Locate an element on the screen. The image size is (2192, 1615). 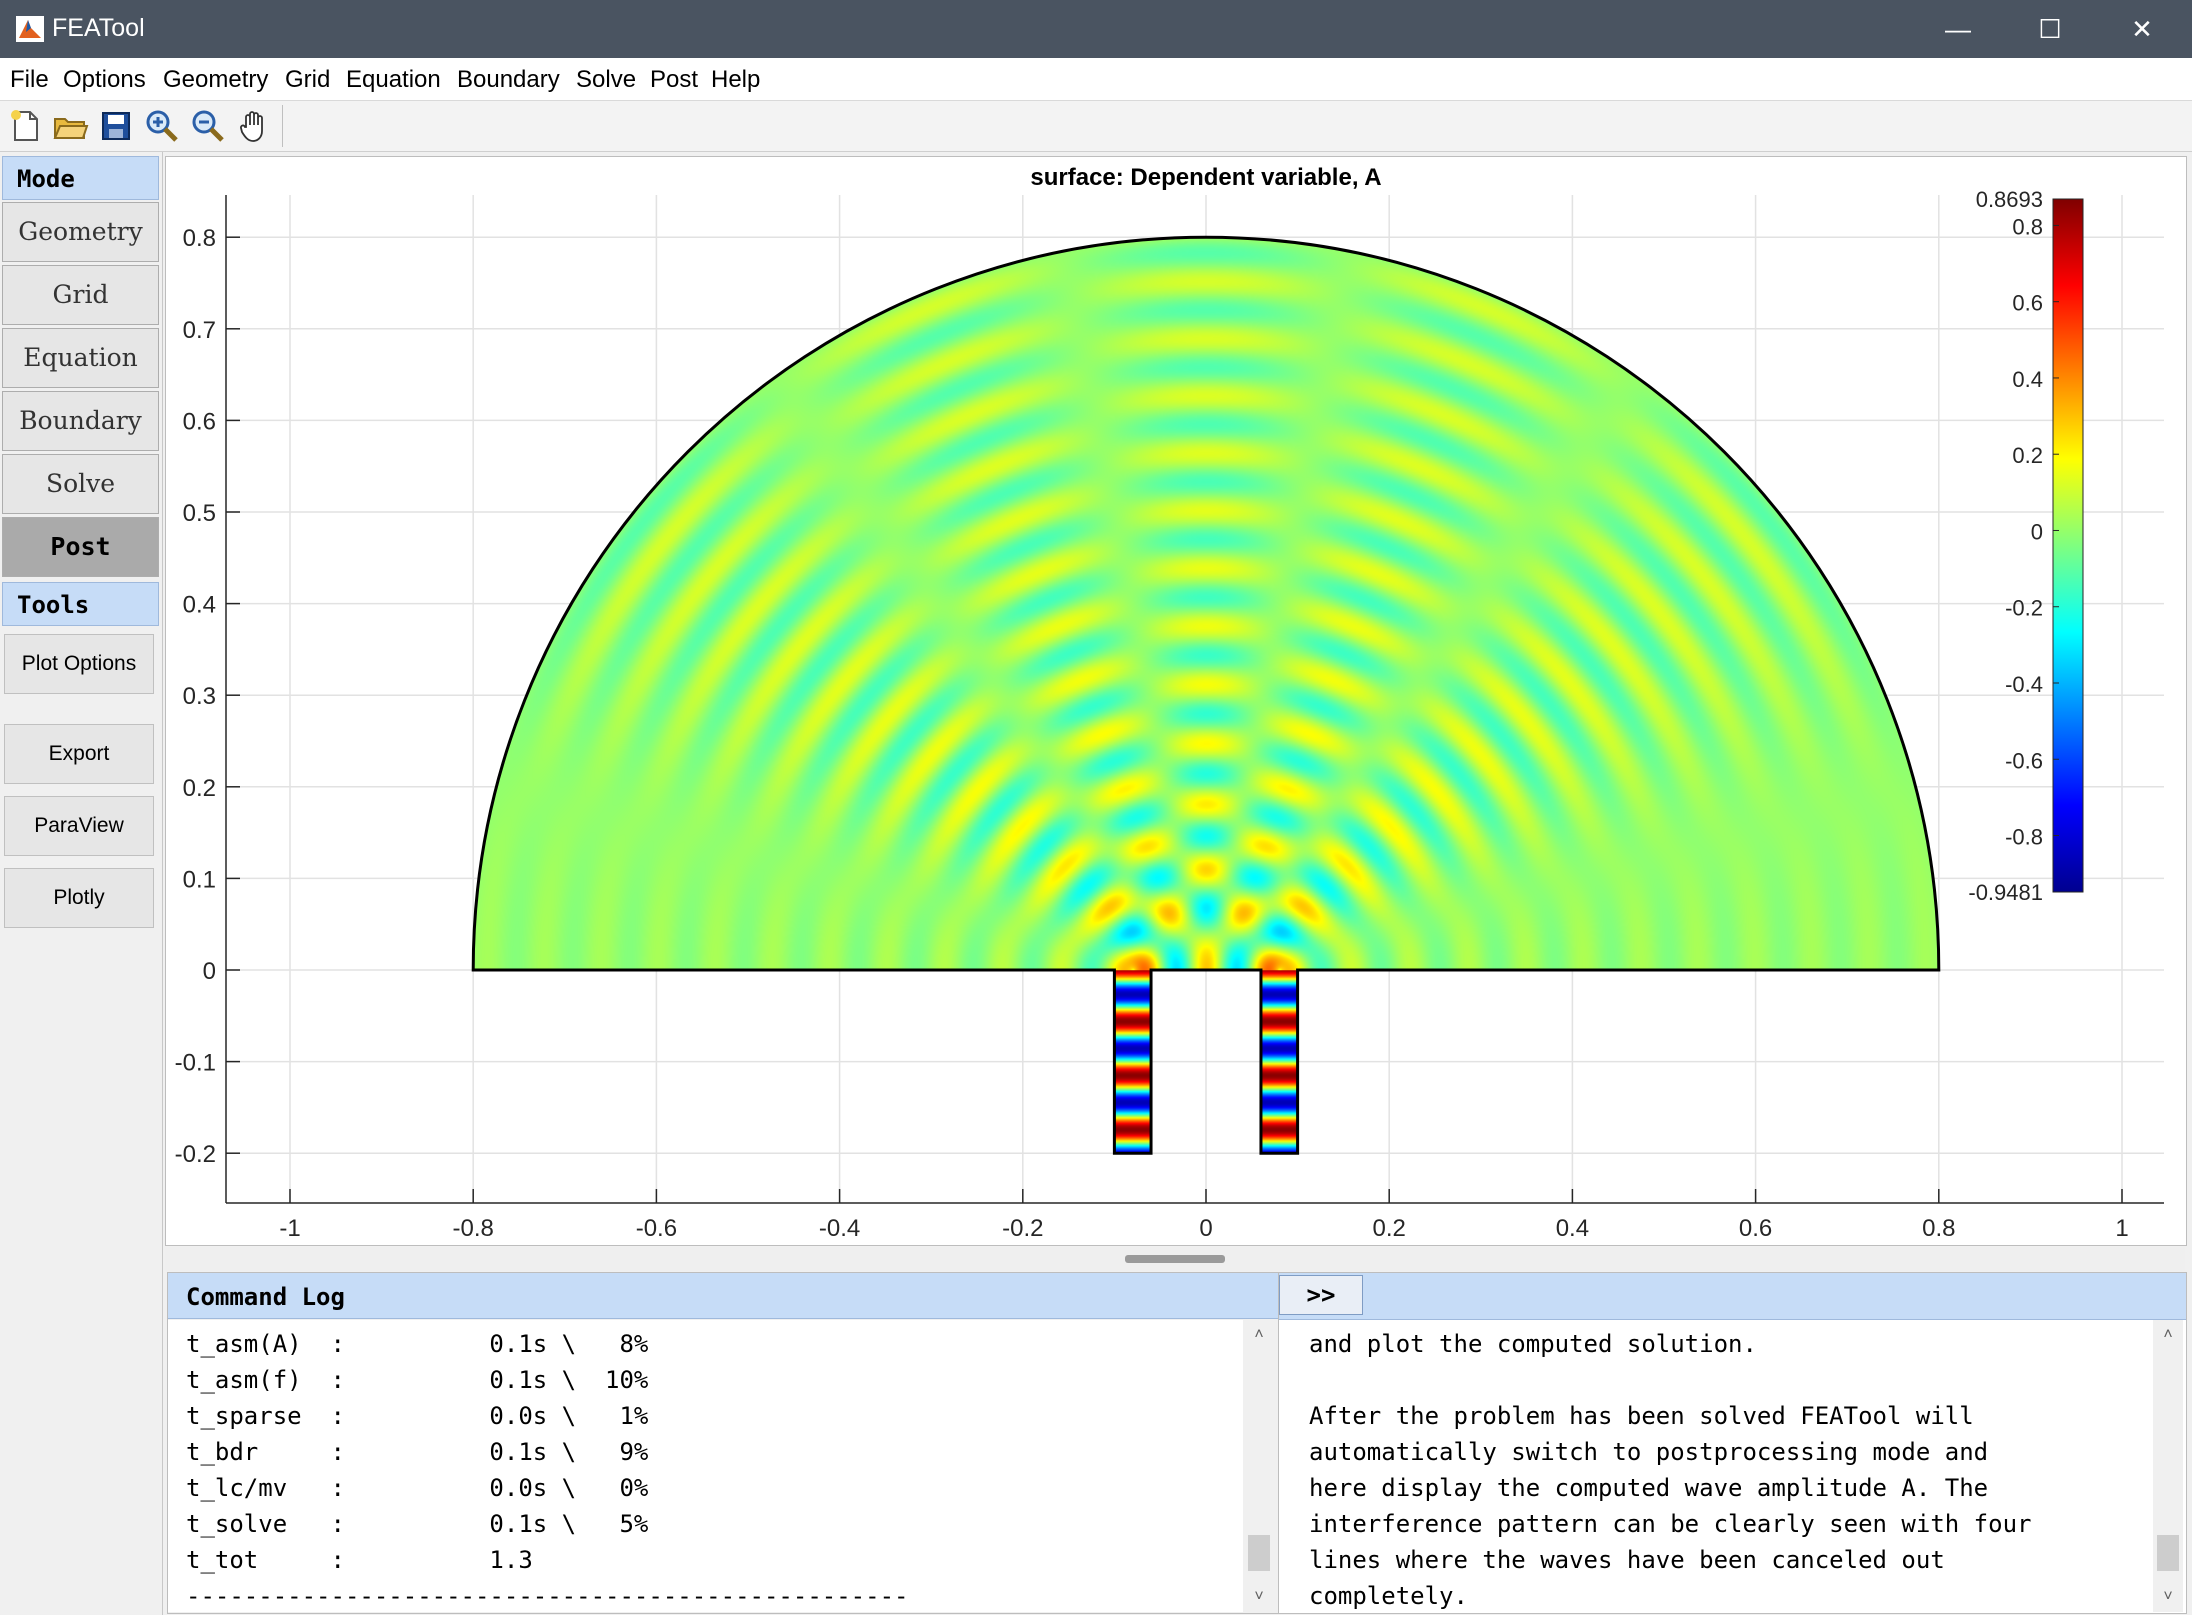
log-line: t_tot : 1.3 is located at coordinates (359, 1560).